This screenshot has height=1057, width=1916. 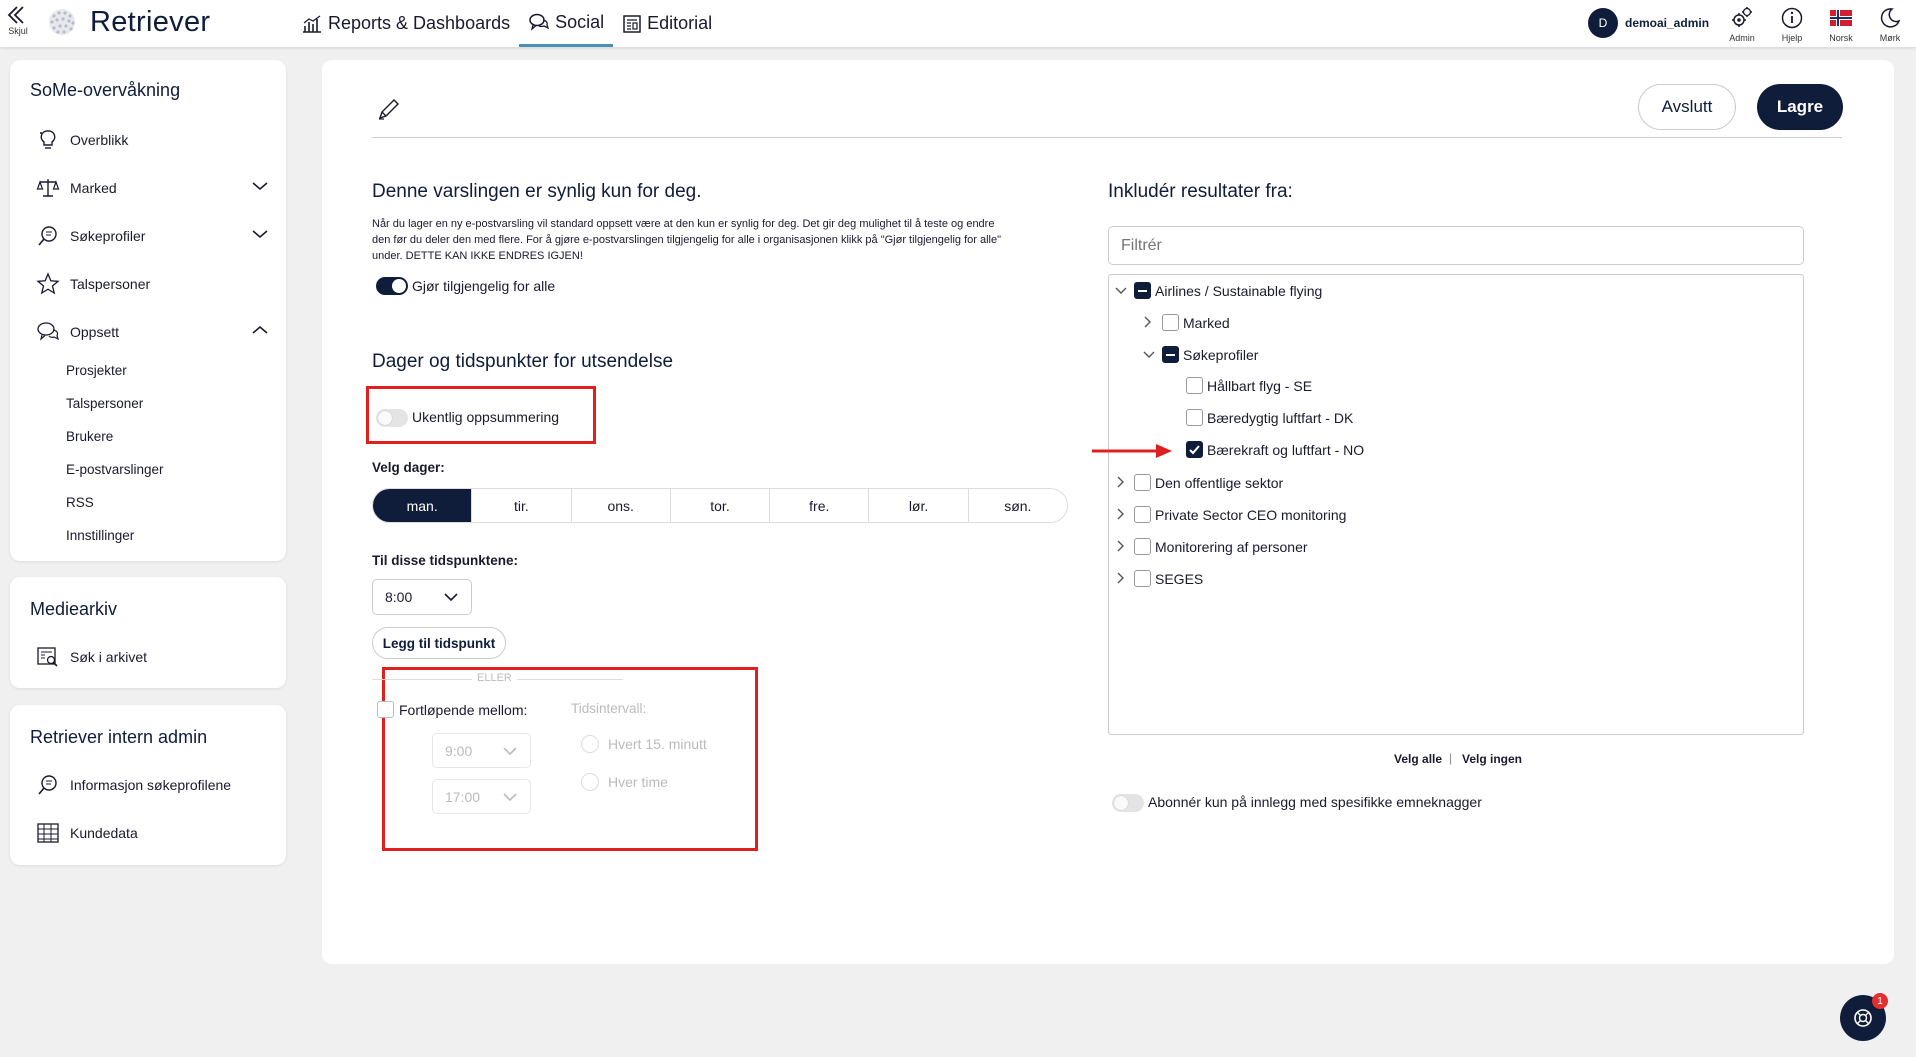 I want to click on sidebar-item-label: Informasjon søkeprofilene, so click(x=151, y=785).